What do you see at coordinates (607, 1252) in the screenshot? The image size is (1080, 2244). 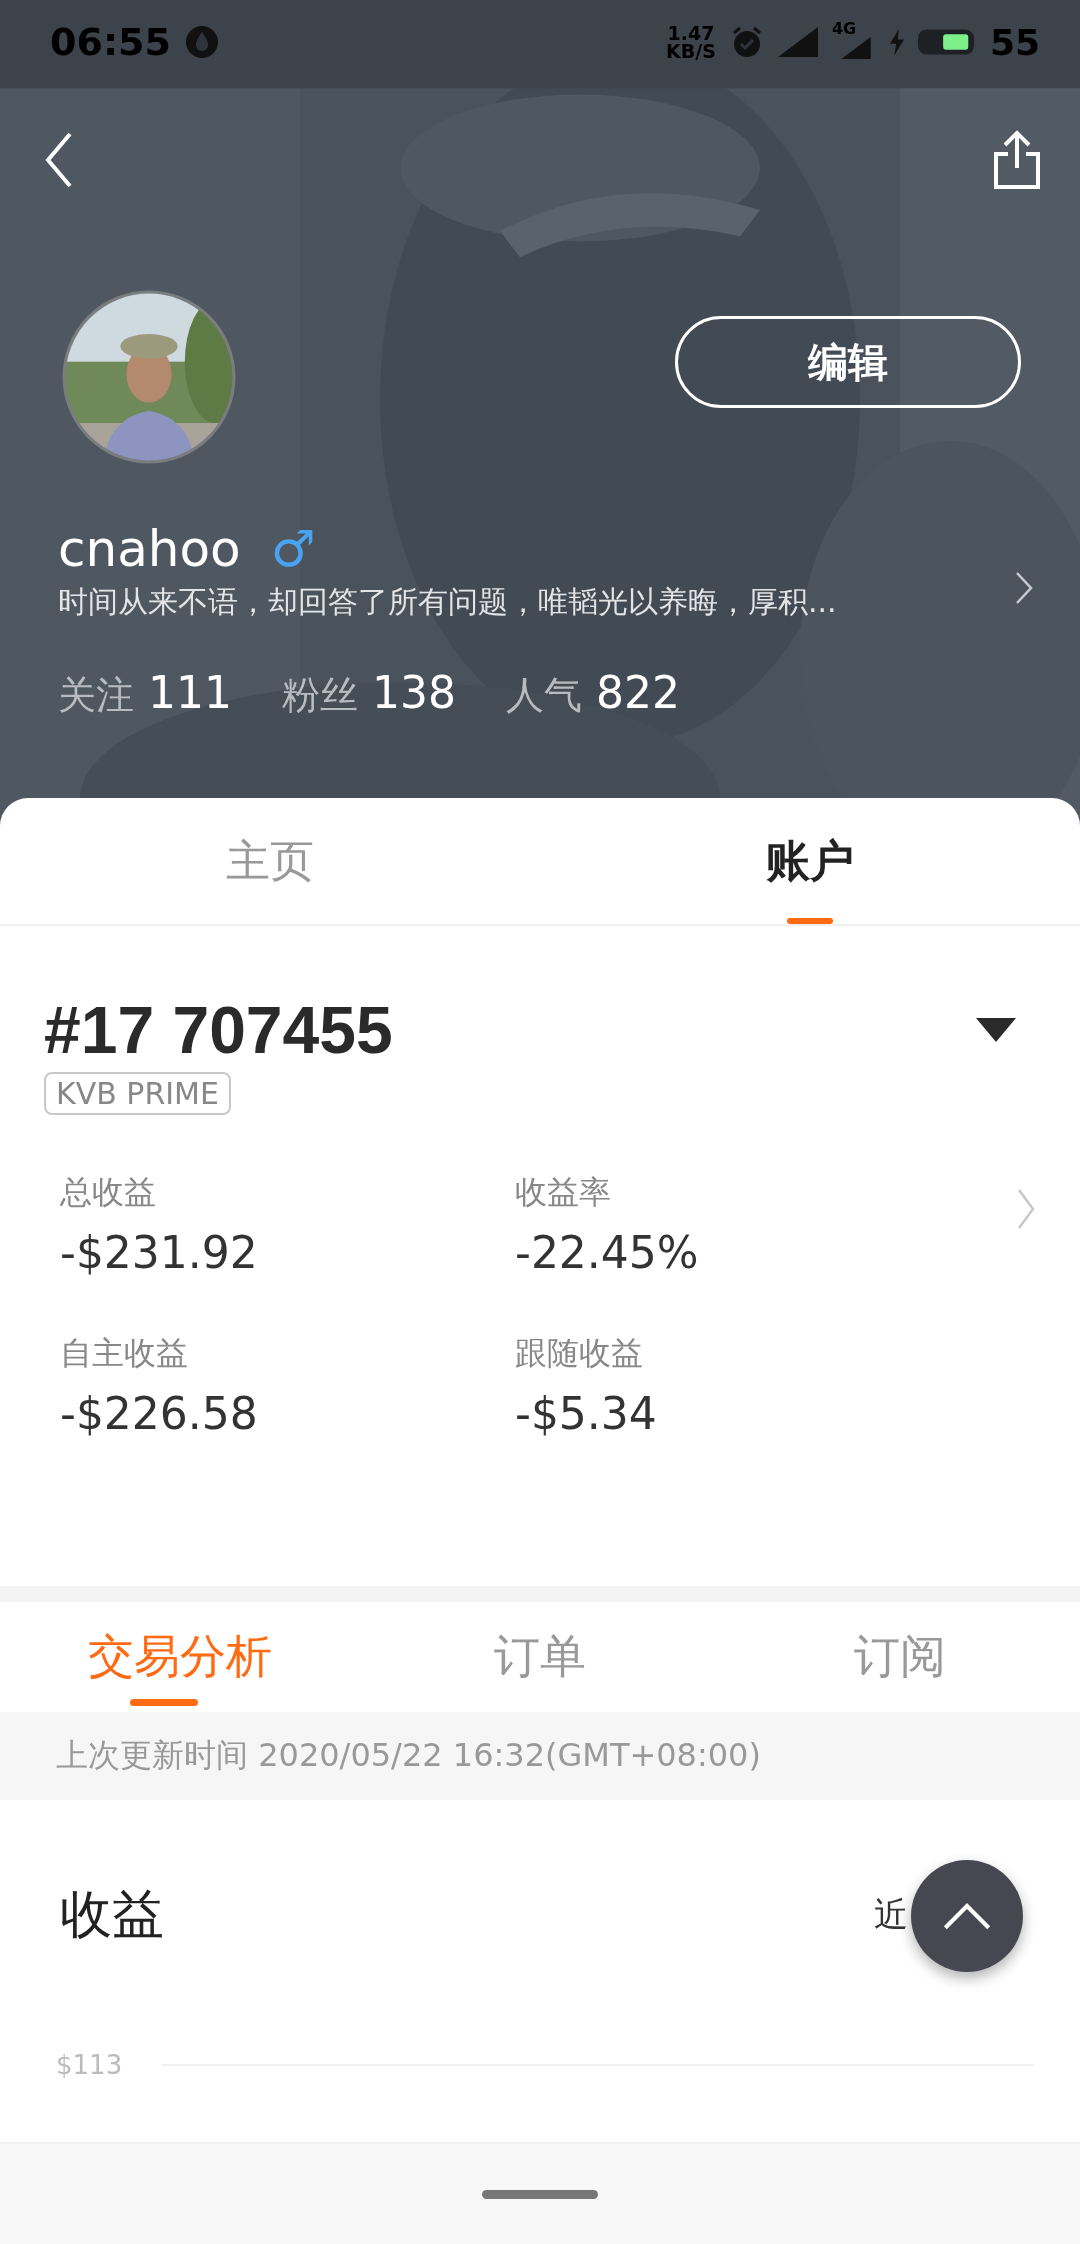 I see `metric-value: -22.45%` at bounding box center [607, 1252].